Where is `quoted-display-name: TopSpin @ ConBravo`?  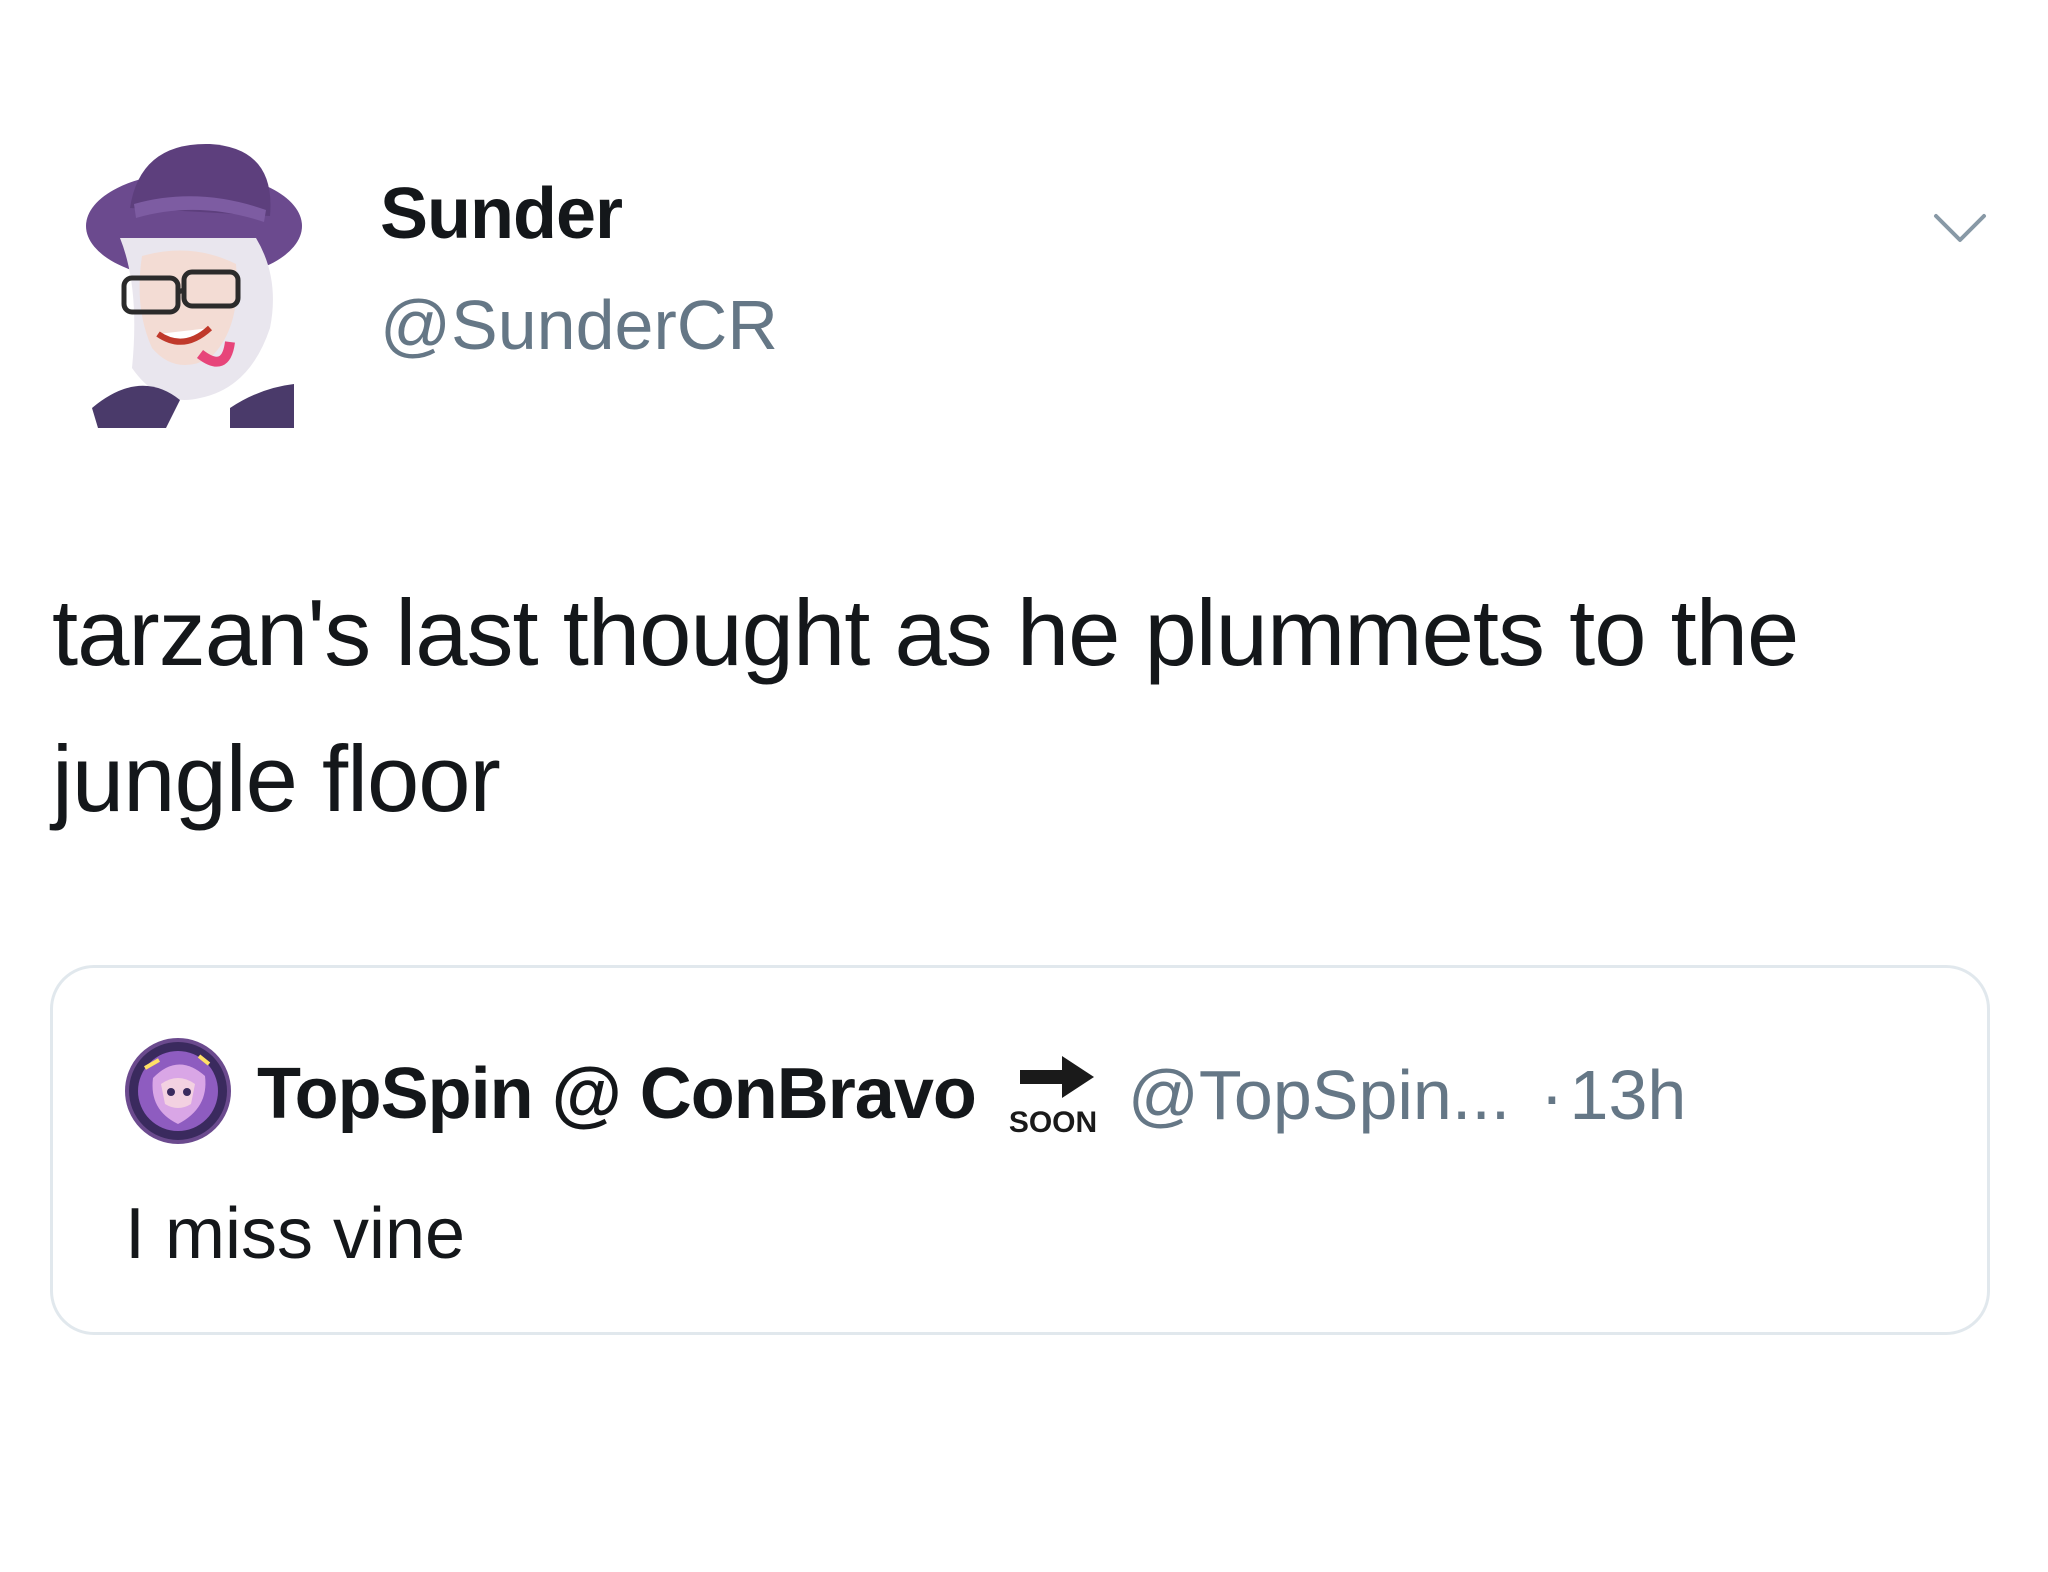 quoted-display-name: TopSpin @ ConBravo is located at coordinates (617, 1094).